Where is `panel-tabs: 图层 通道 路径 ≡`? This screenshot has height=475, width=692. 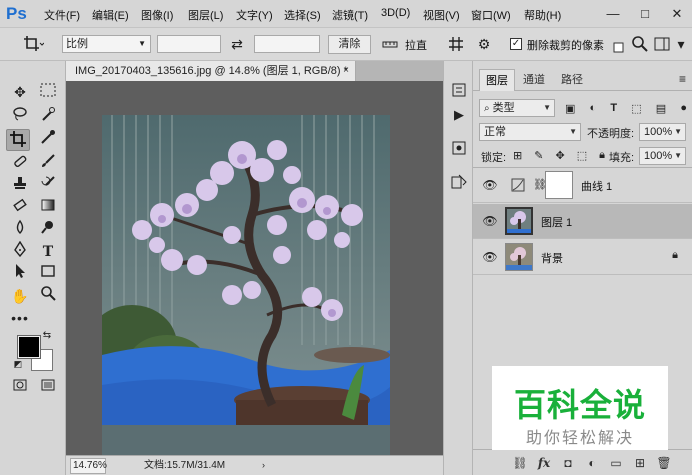
panel-tabs: 图层 通道 路径 ≡ is located at coordinates (582, 80).